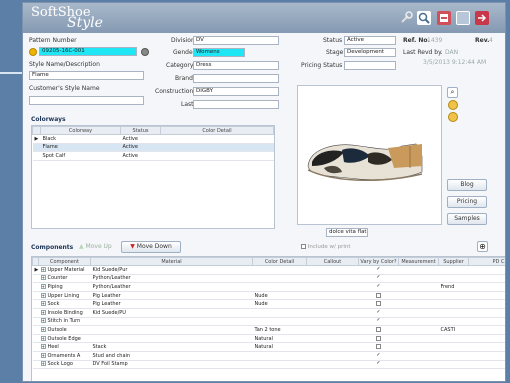 The image size is (510, 383). Describe the element at coordinates (463, 18) in the screenshot. I see `window-icon` at that location.